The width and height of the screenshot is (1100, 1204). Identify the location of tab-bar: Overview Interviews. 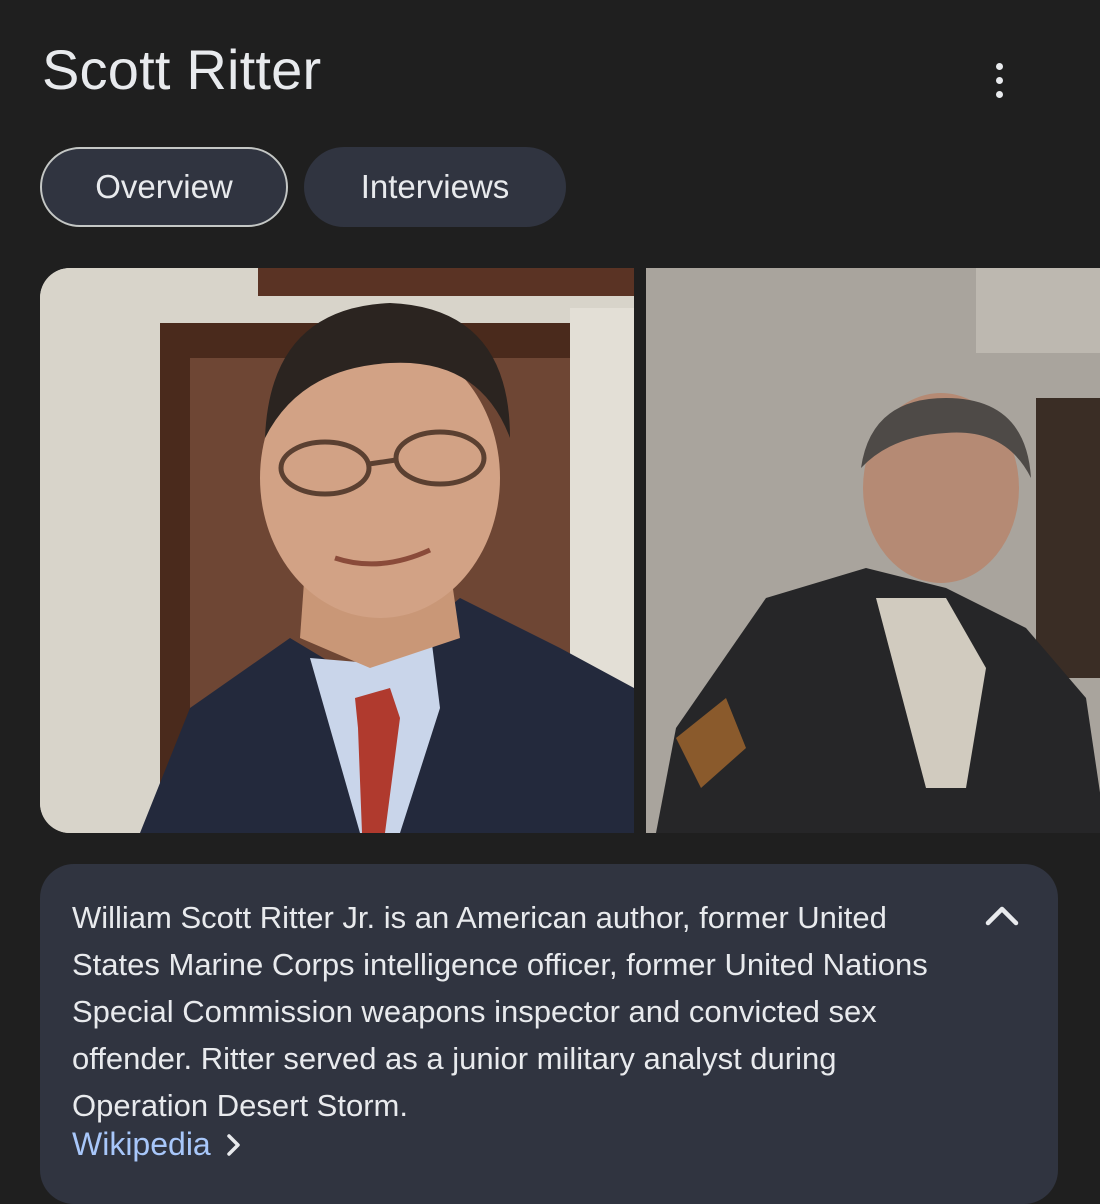
(303, 187).